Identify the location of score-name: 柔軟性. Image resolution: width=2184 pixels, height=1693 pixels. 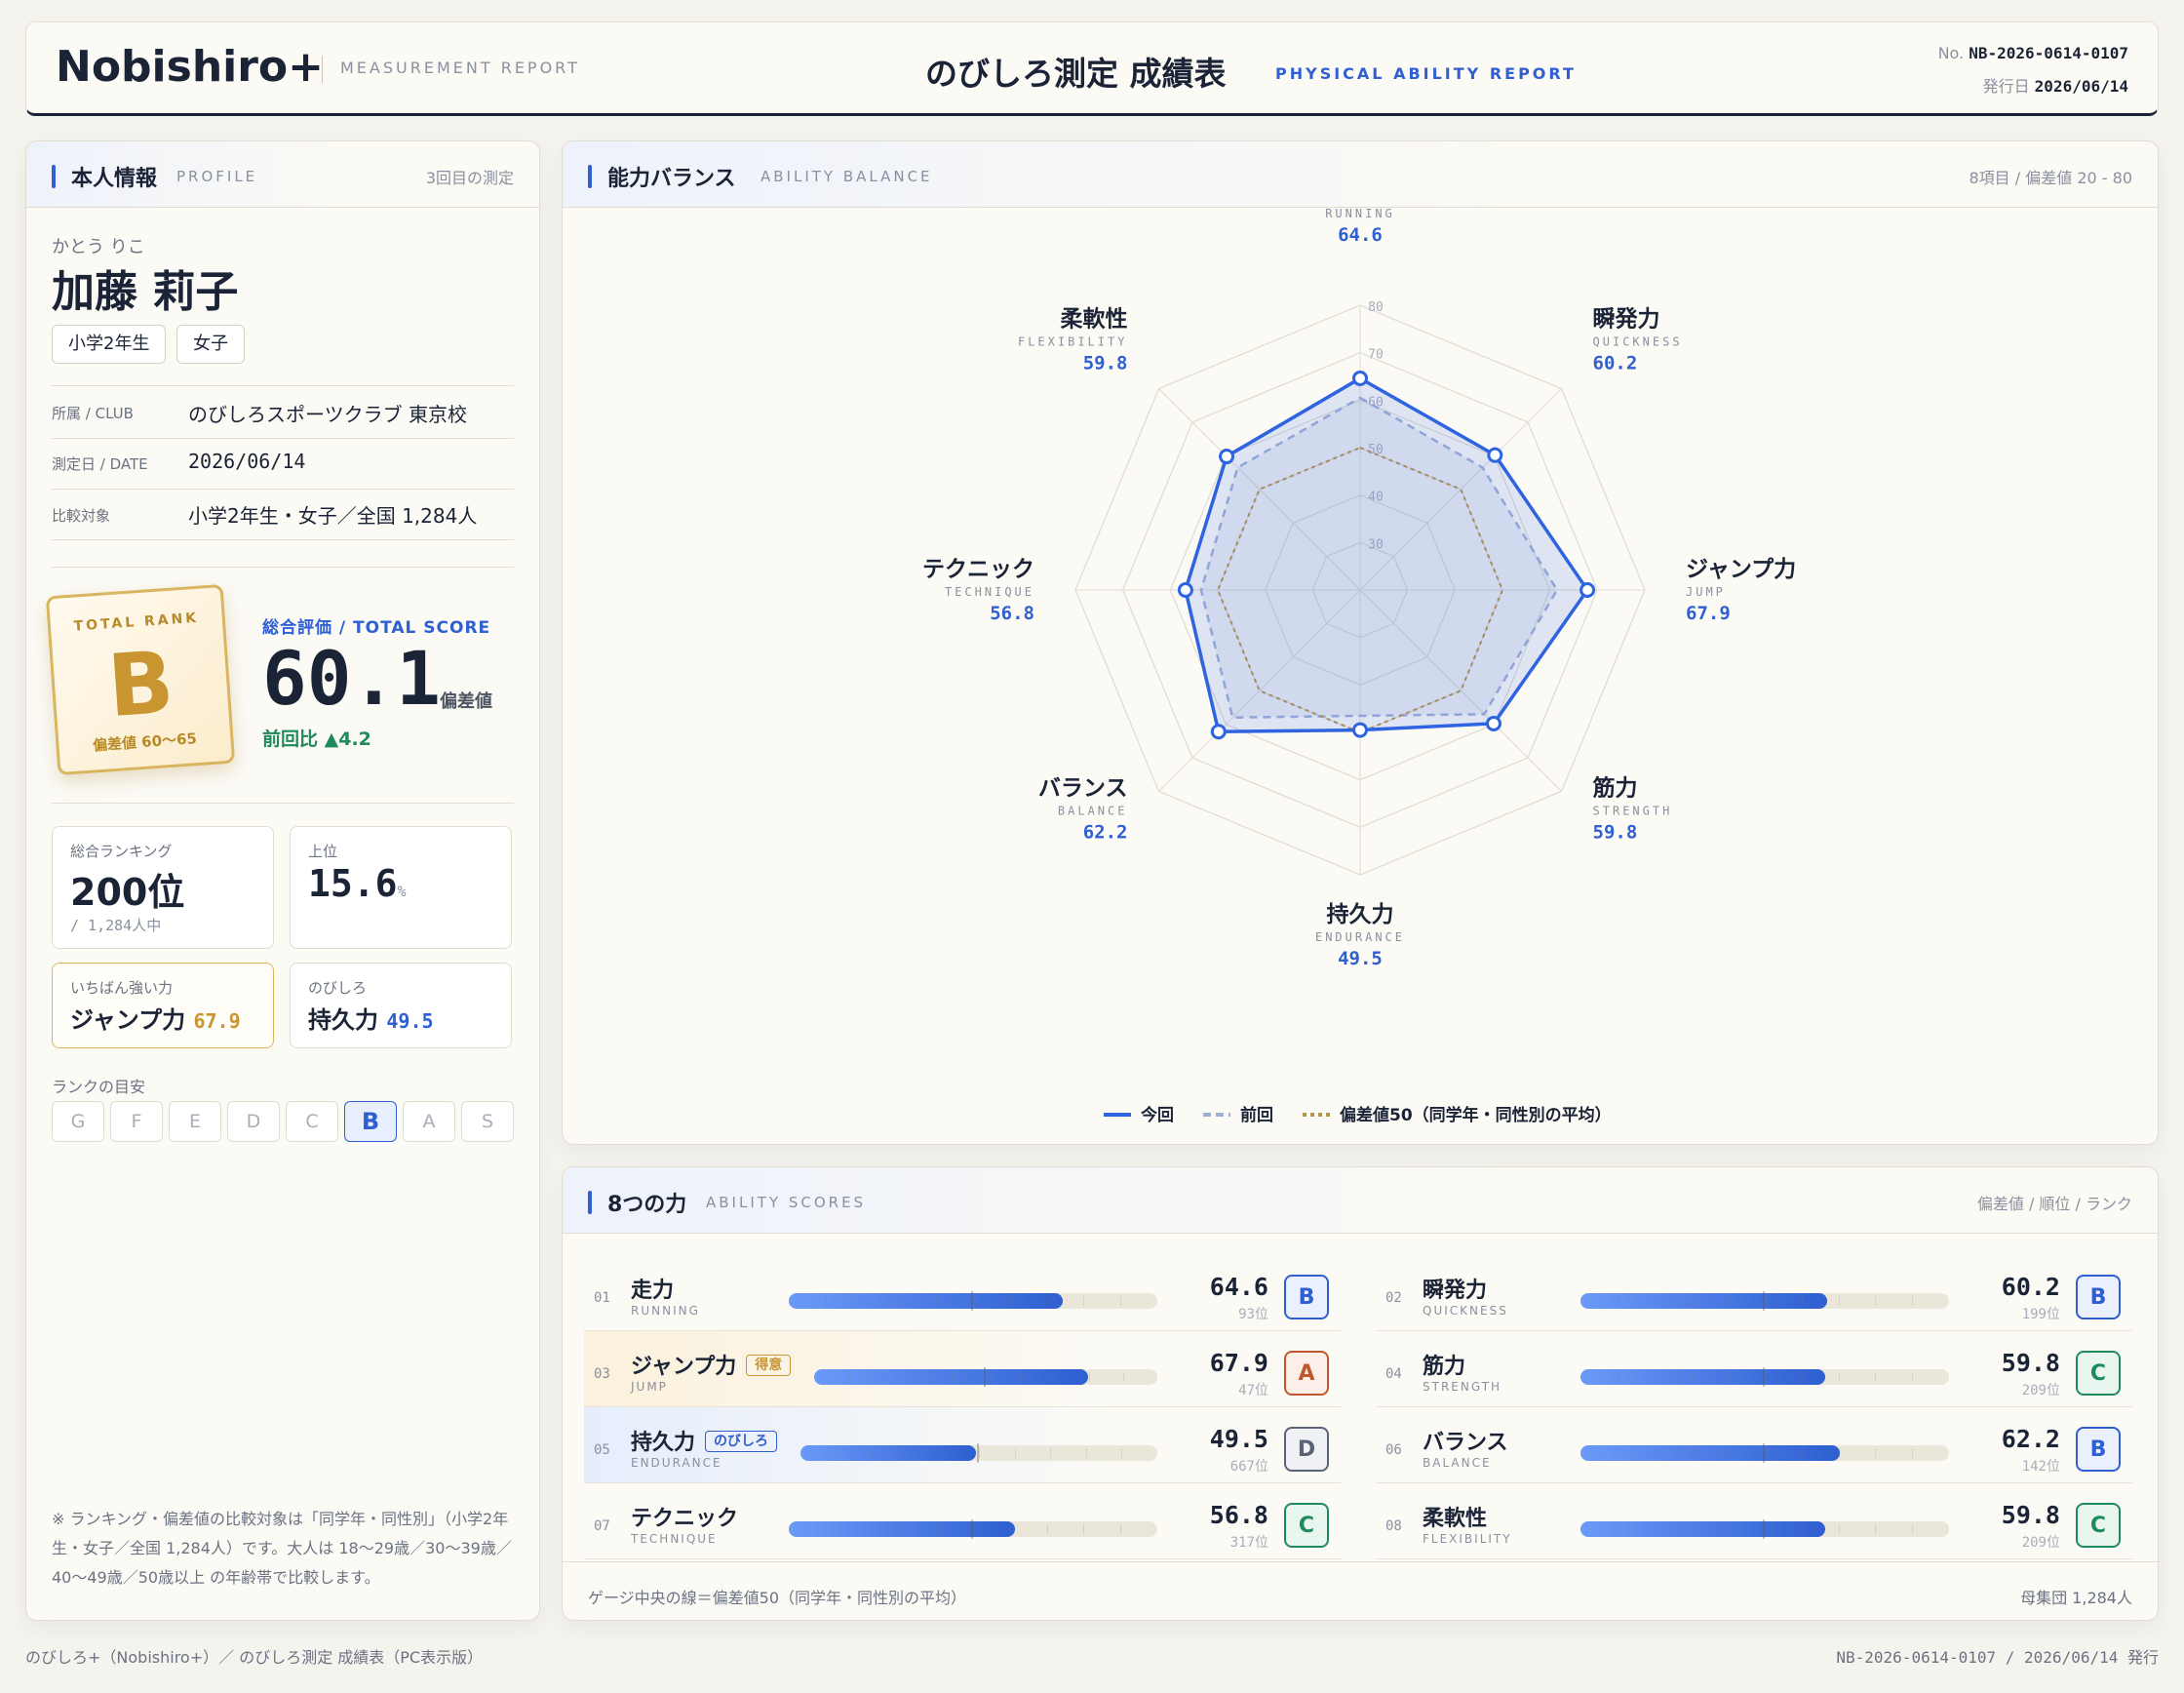
(1455, 1519).